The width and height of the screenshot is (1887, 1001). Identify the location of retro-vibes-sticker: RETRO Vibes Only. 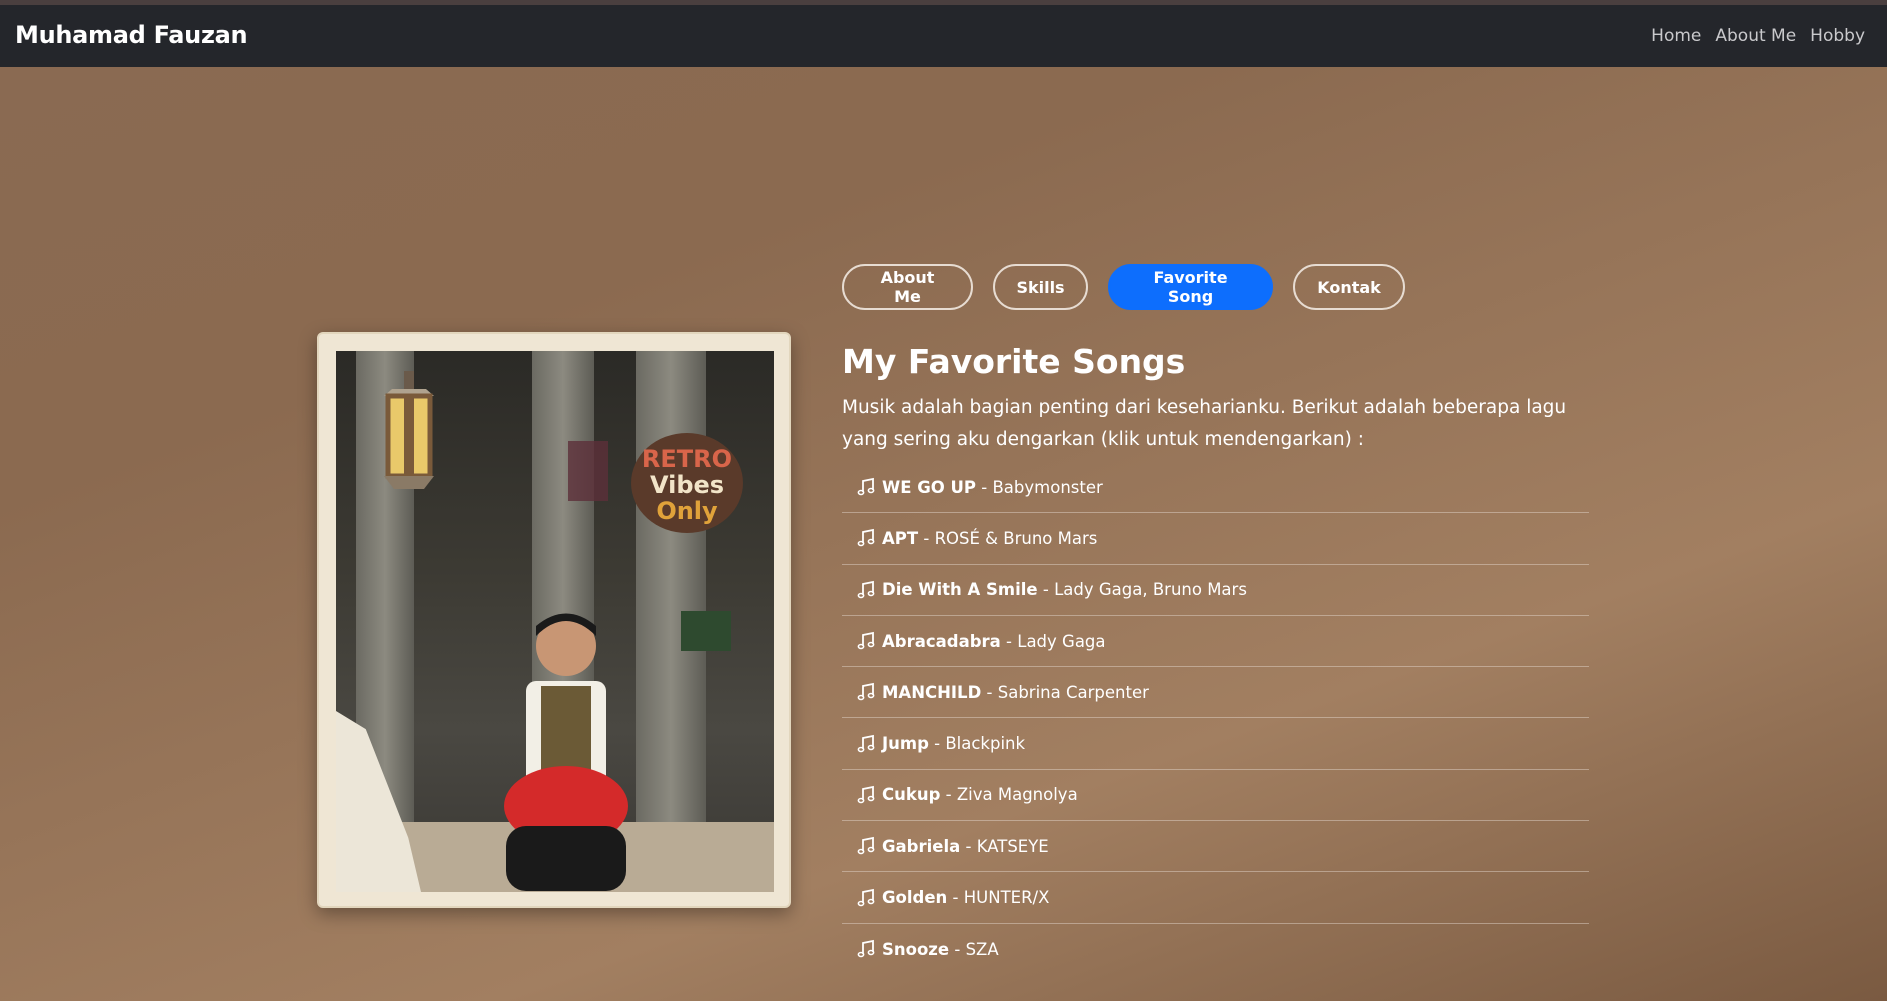
(687, 483).